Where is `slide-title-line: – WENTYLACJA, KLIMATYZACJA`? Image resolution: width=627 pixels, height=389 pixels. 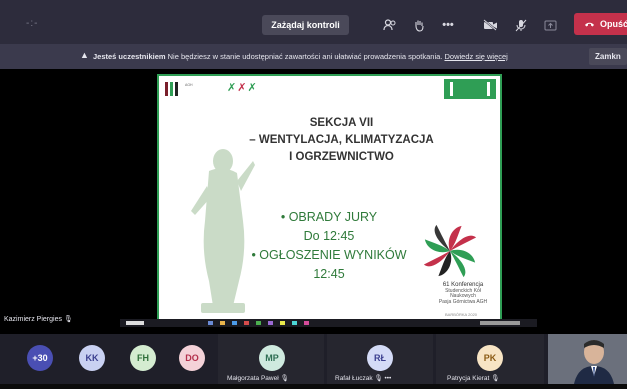
slide-title-line: – WENTYLACJA, KLIMATYZACJA is located at coordinates (341, 140).